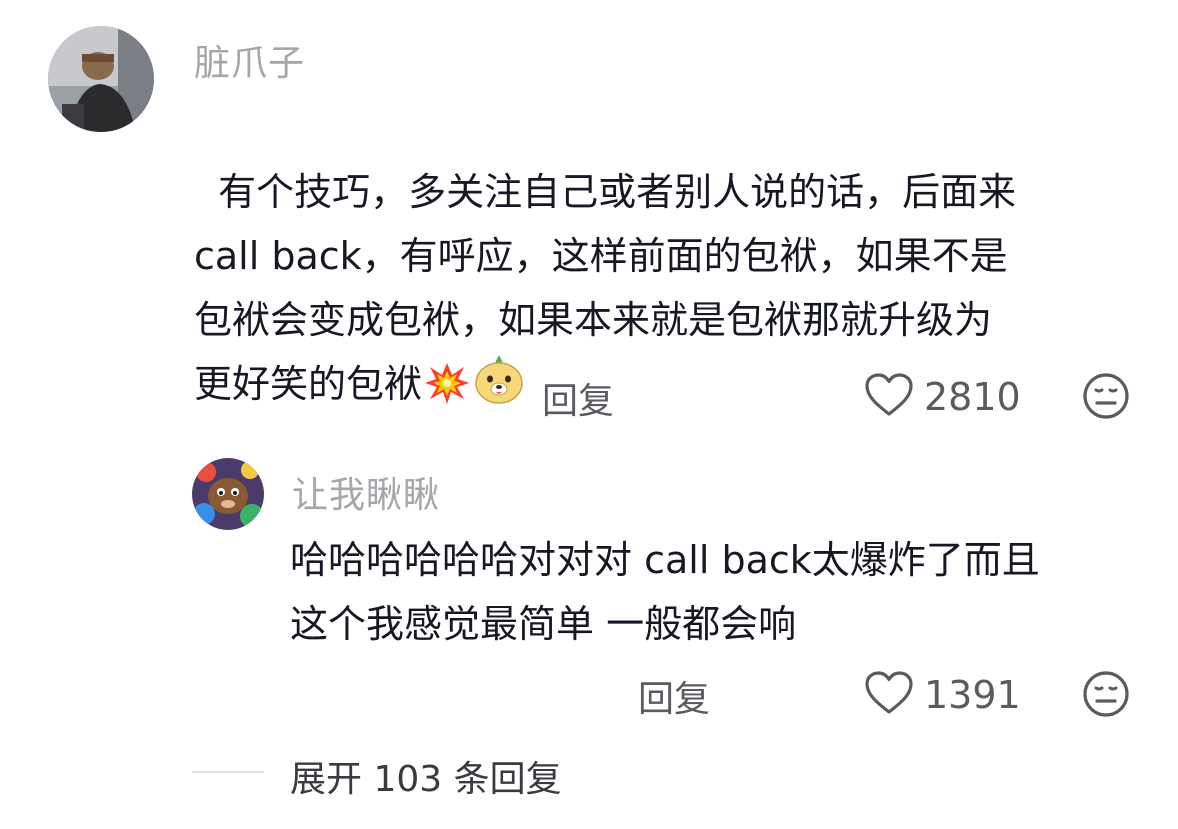 This screenshot has height=829, width=1178. Describe the element at coordinates (447, 392) in the screenshot. I see `collision-emoji` at that location.